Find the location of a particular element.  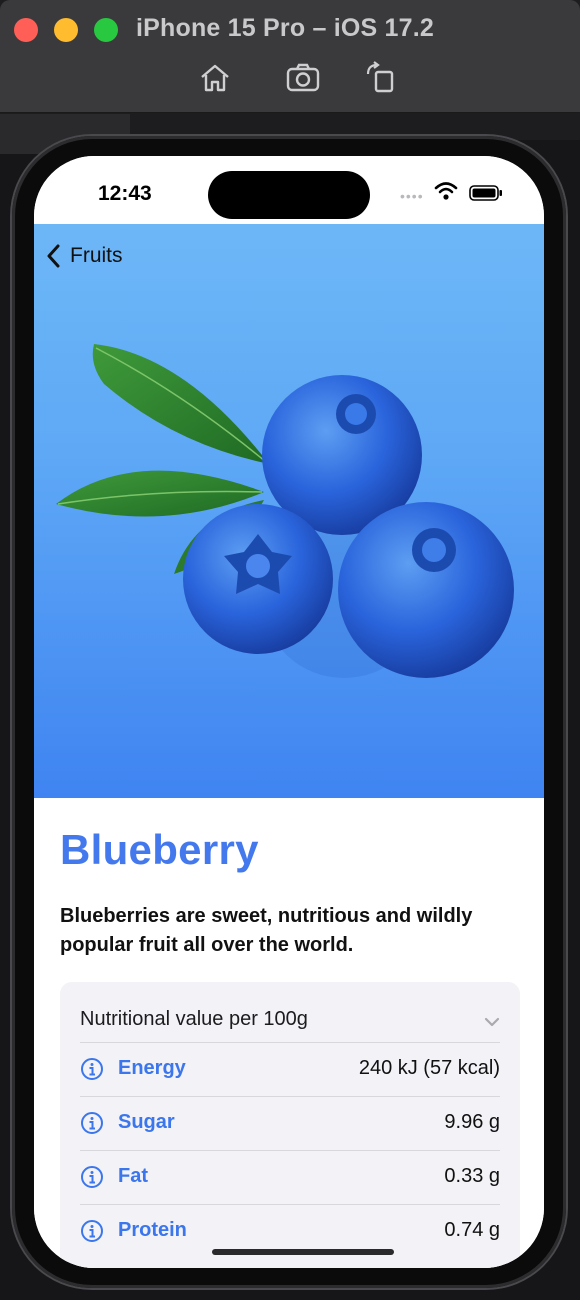

back-button-label: Fruits is located at coordinates (96, 255).